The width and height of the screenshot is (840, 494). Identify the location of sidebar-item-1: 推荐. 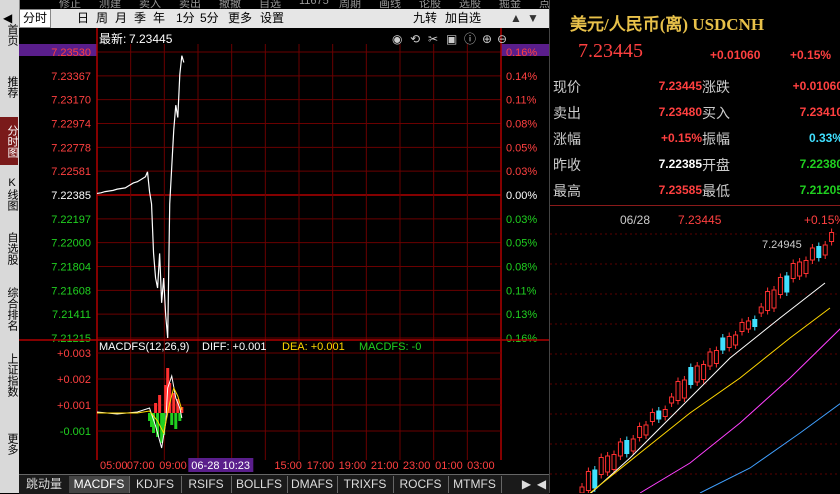
(9, 87).